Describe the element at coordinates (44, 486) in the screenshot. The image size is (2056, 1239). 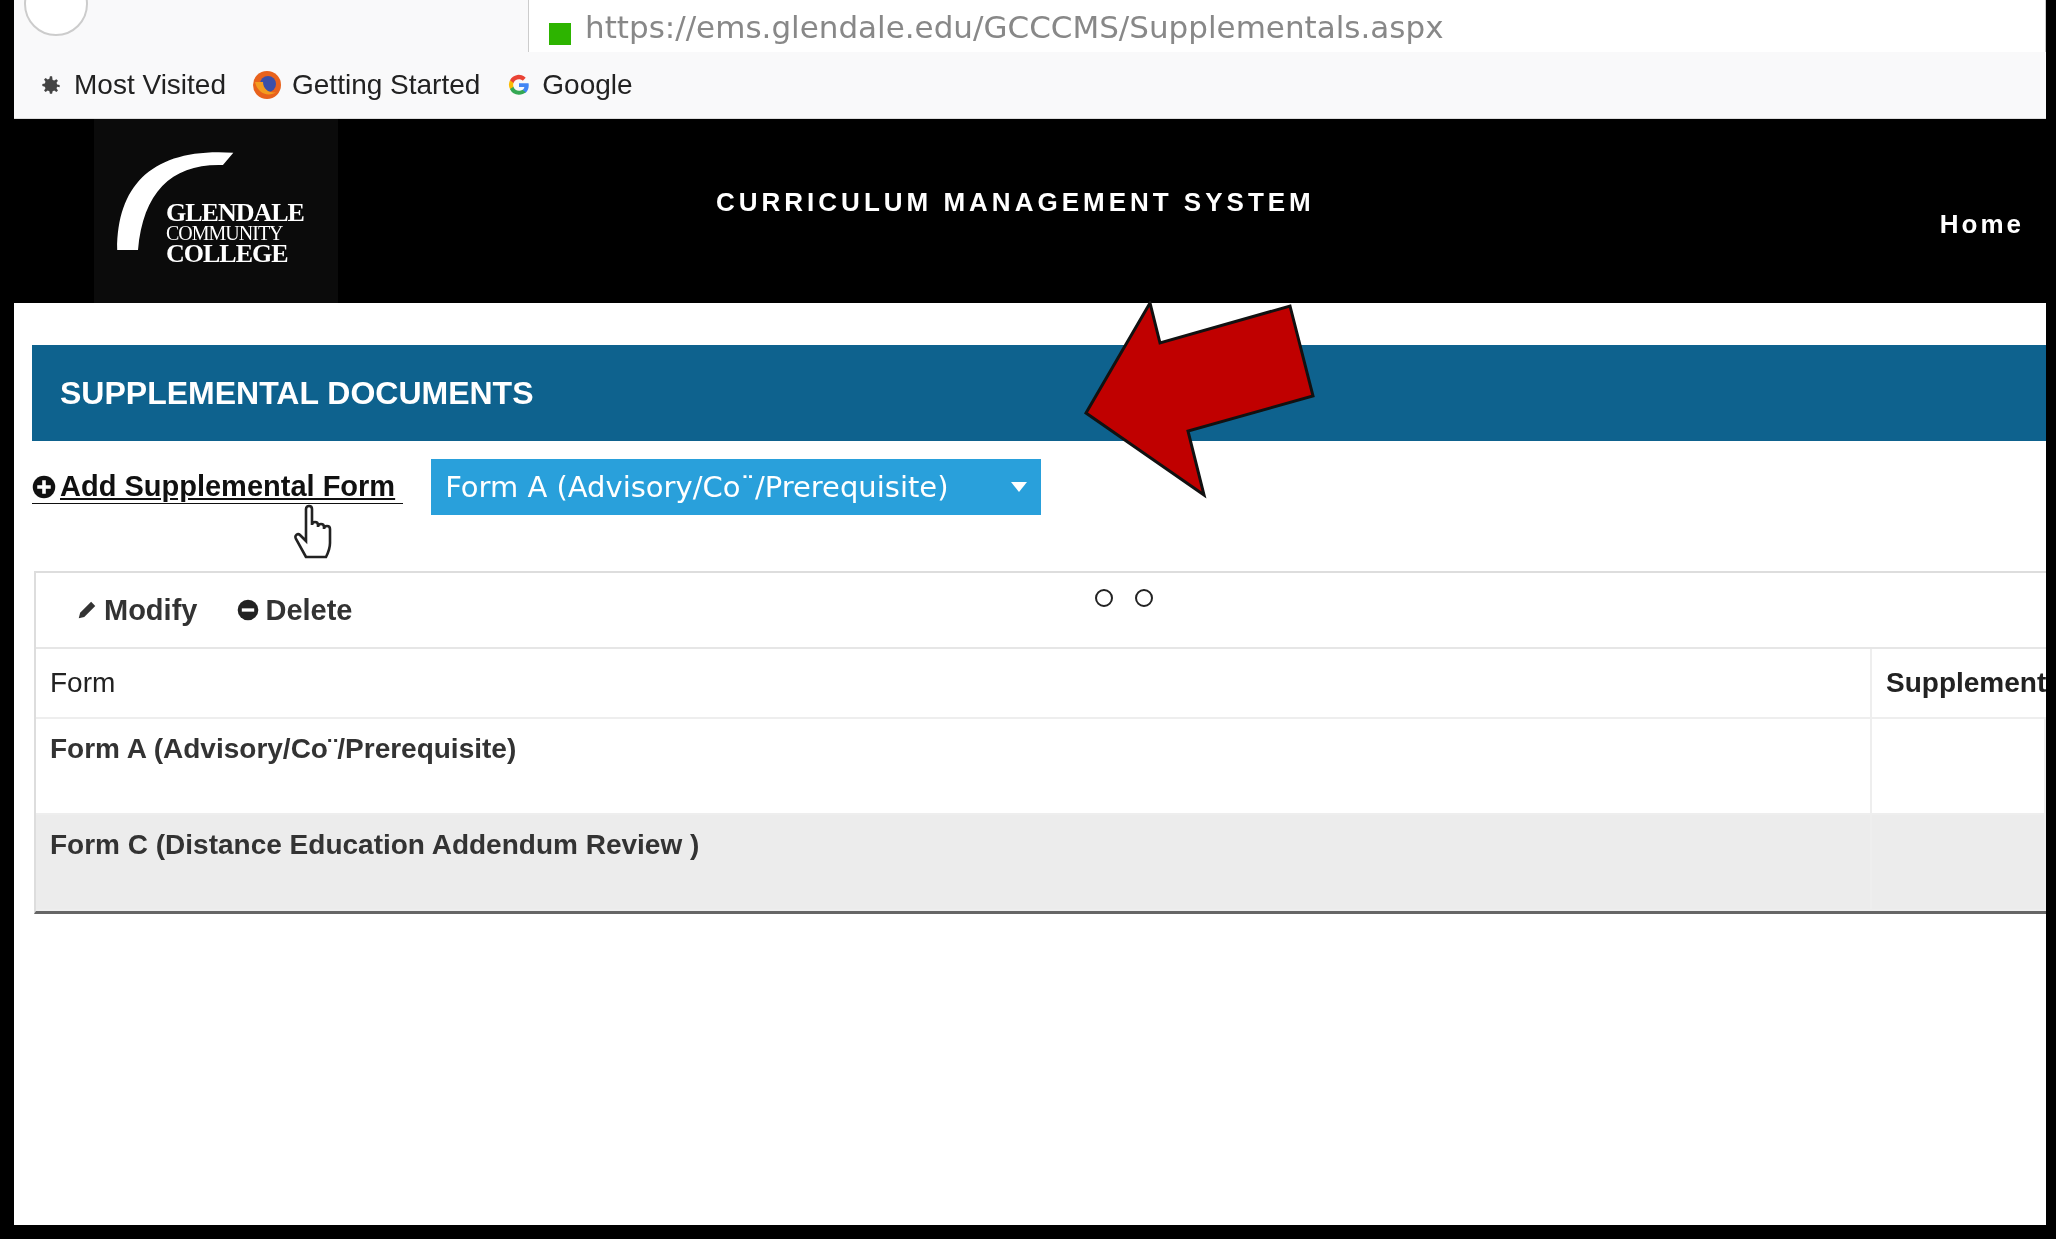
I see `plus-circle-icon` at that location.